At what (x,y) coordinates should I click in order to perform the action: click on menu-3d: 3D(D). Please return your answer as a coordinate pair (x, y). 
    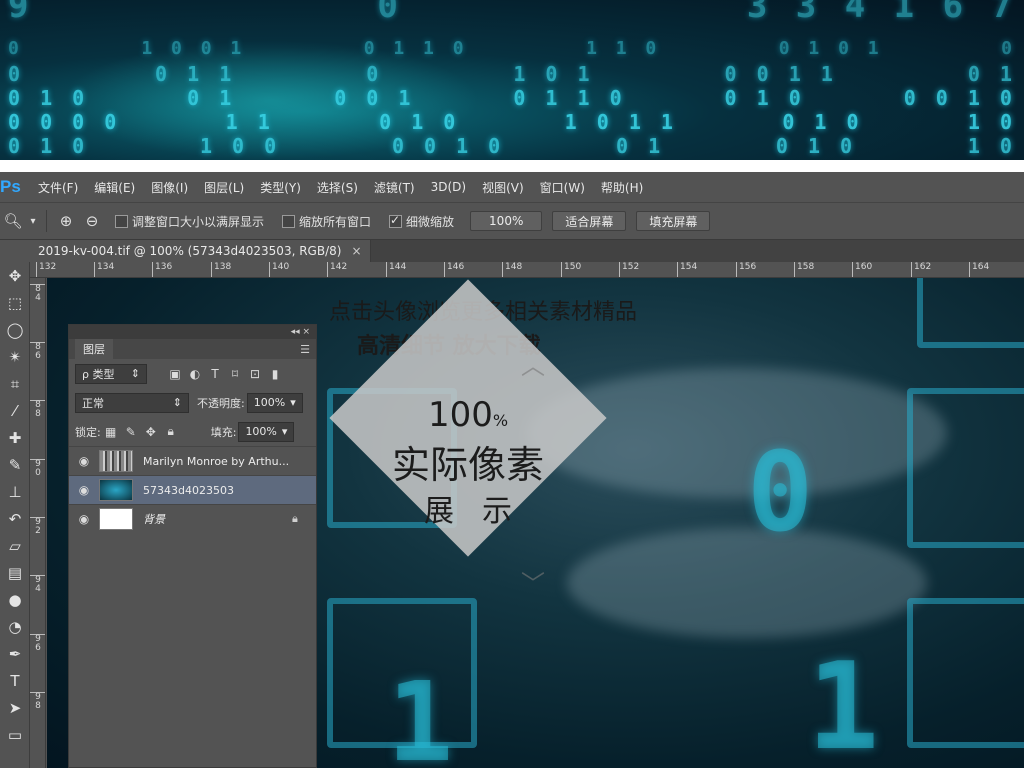
    Looking at the image, I should click on (448, 187).